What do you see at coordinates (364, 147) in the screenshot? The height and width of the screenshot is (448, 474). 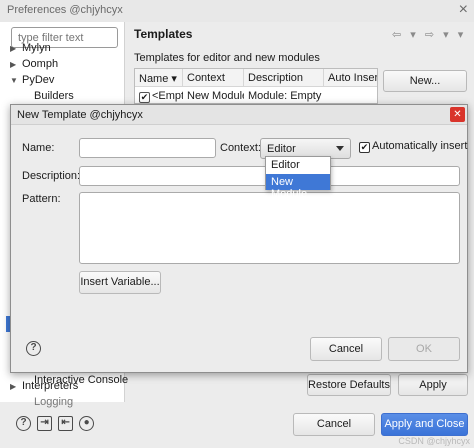 I see `checkbox-checked-icon: ✔` at bounding box center [364, 147].